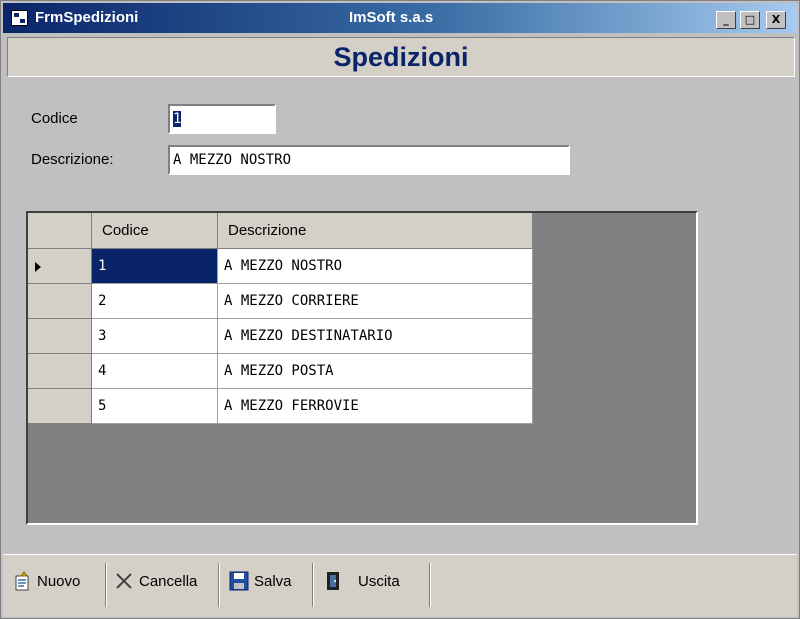 The image size is (800, 619). What do you see at coordinates (155, 266) in the screenshot?
I see `cell-codice: 1` at bounding box center [155, 266].